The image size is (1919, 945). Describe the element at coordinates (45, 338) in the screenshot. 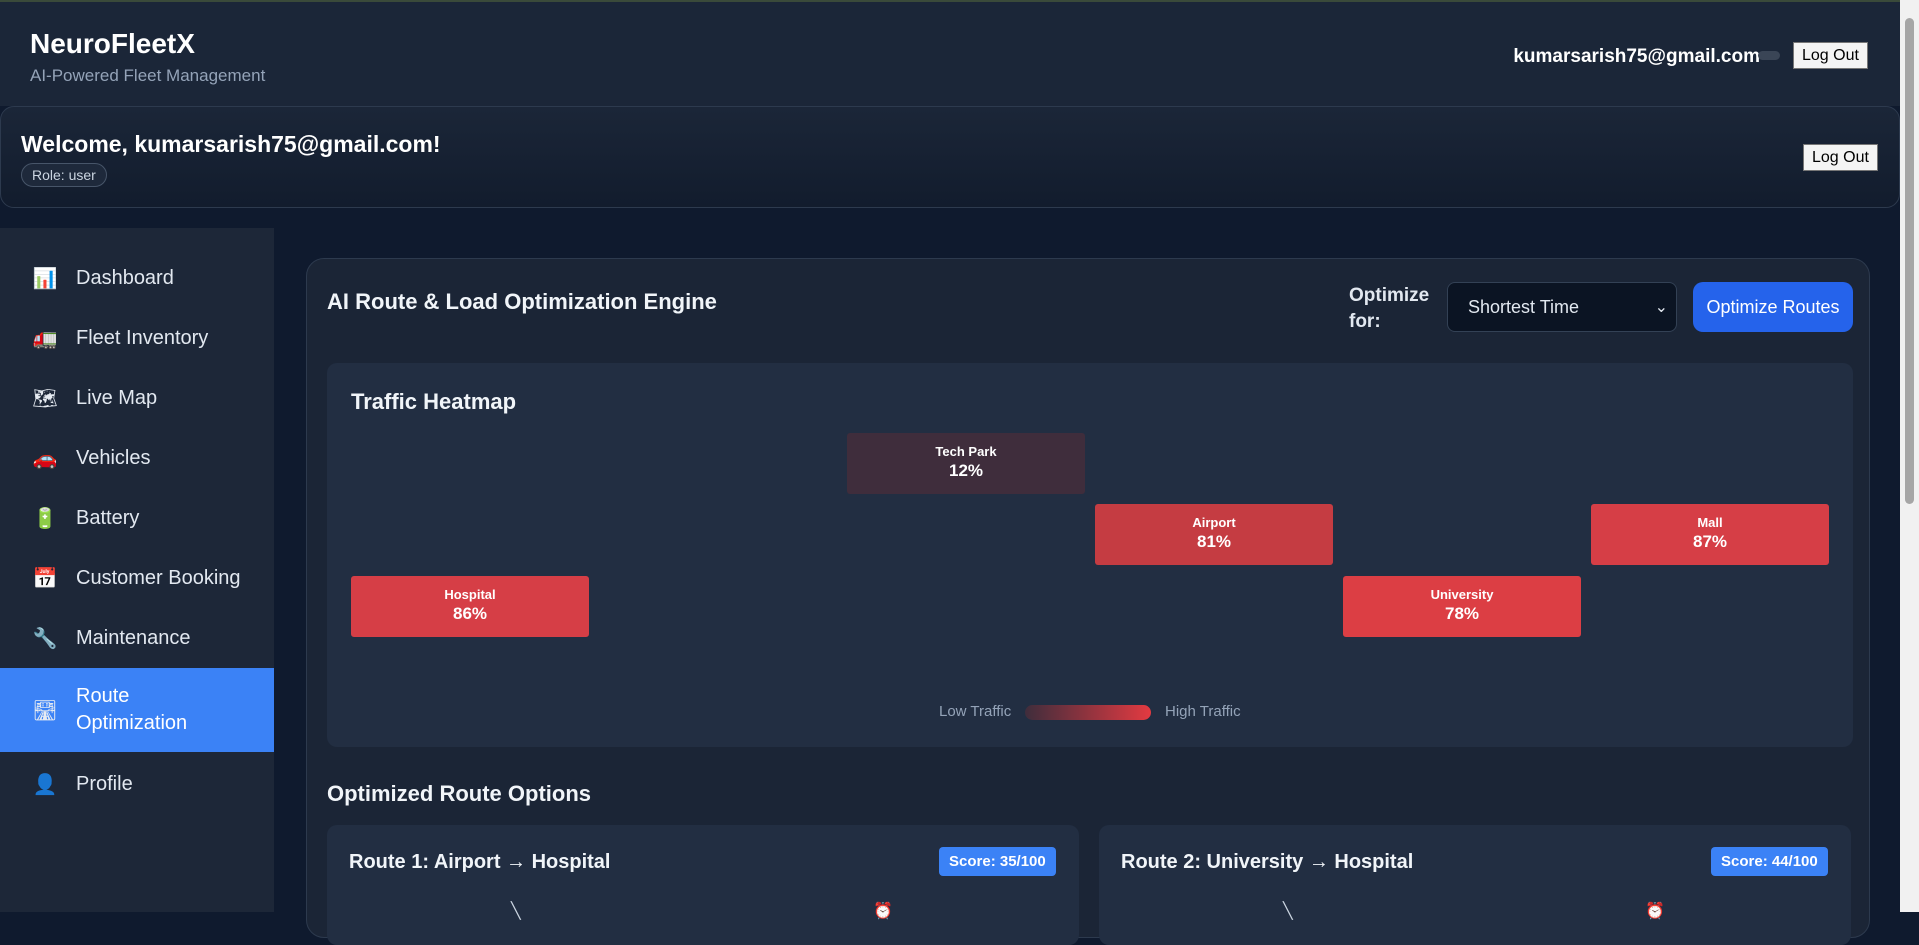

I see `truck-icon: 🚛` at that location.